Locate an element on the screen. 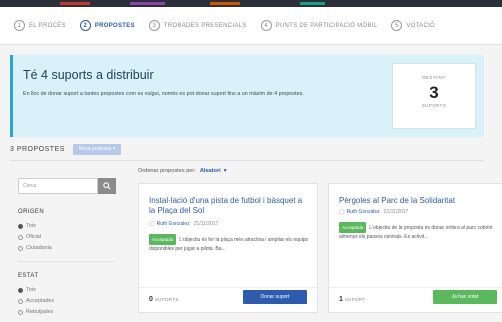  proposals-count: 3 PROPOSTES is located at coordinates (37, 149).